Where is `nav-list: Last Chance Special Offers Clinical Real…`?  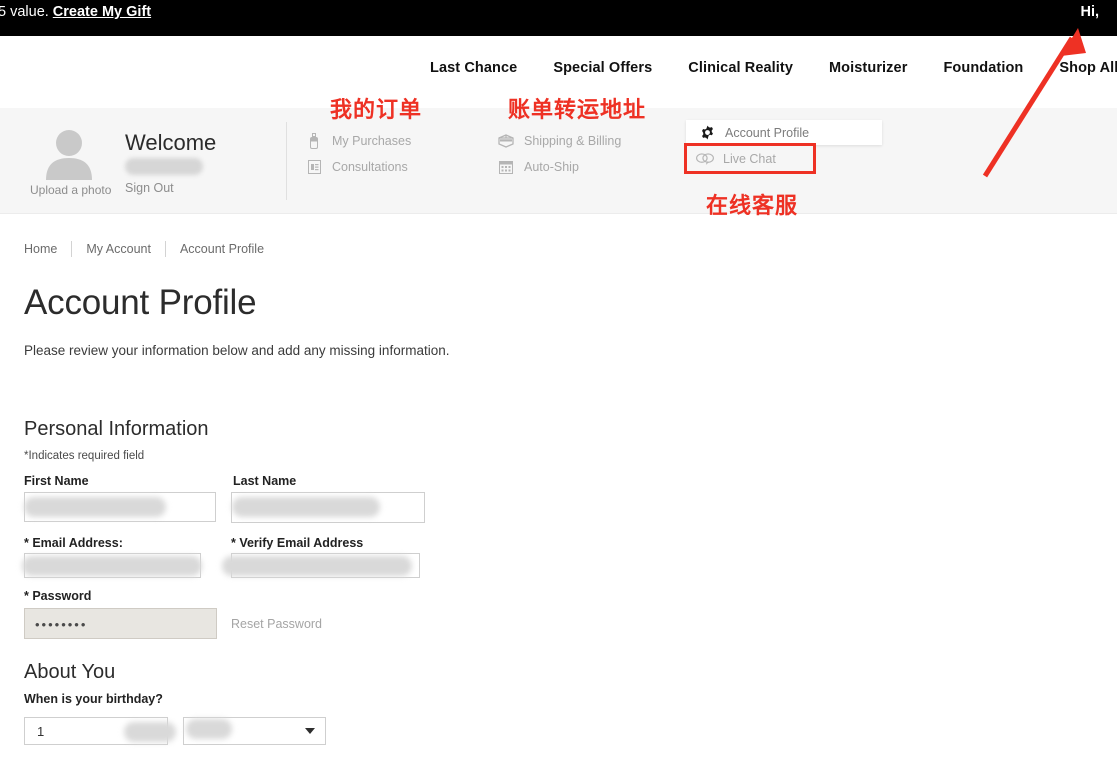
nav-list: Last Chance Special Offers Clinical Real… is located at coordinates (773, 68).